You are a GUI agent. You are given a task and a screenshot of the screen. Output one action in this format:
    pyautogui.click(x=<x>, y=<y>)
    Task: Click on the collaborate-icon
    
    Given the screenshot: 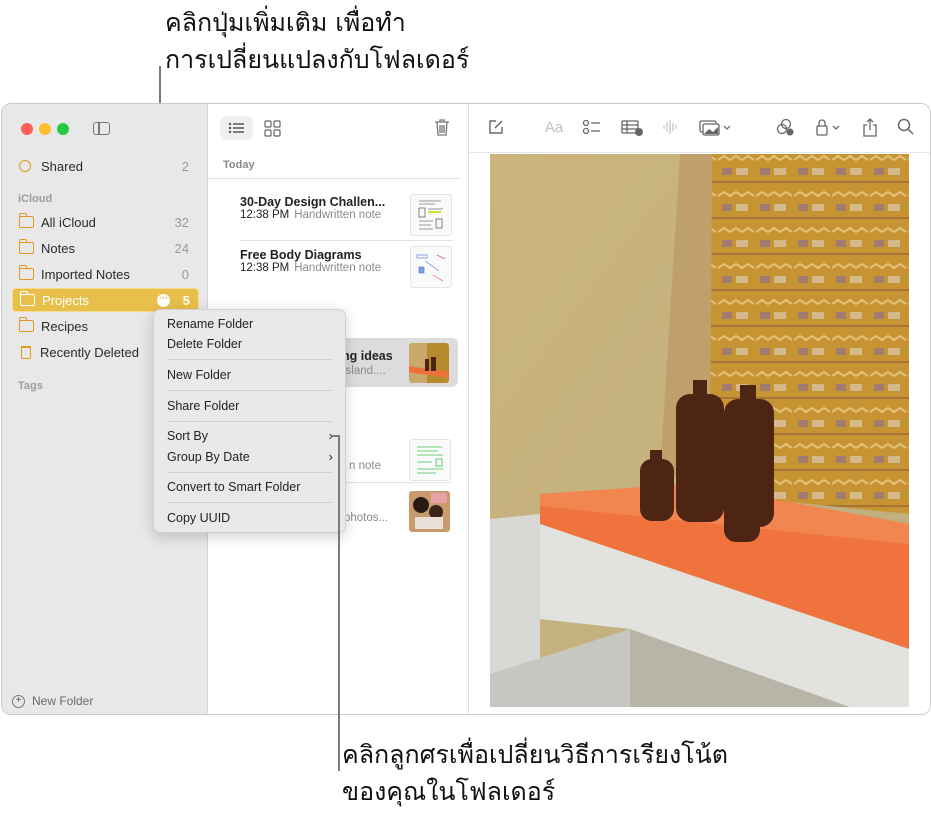 What is the action you would take?
    pyautogui.click(x=785, y=127)
    